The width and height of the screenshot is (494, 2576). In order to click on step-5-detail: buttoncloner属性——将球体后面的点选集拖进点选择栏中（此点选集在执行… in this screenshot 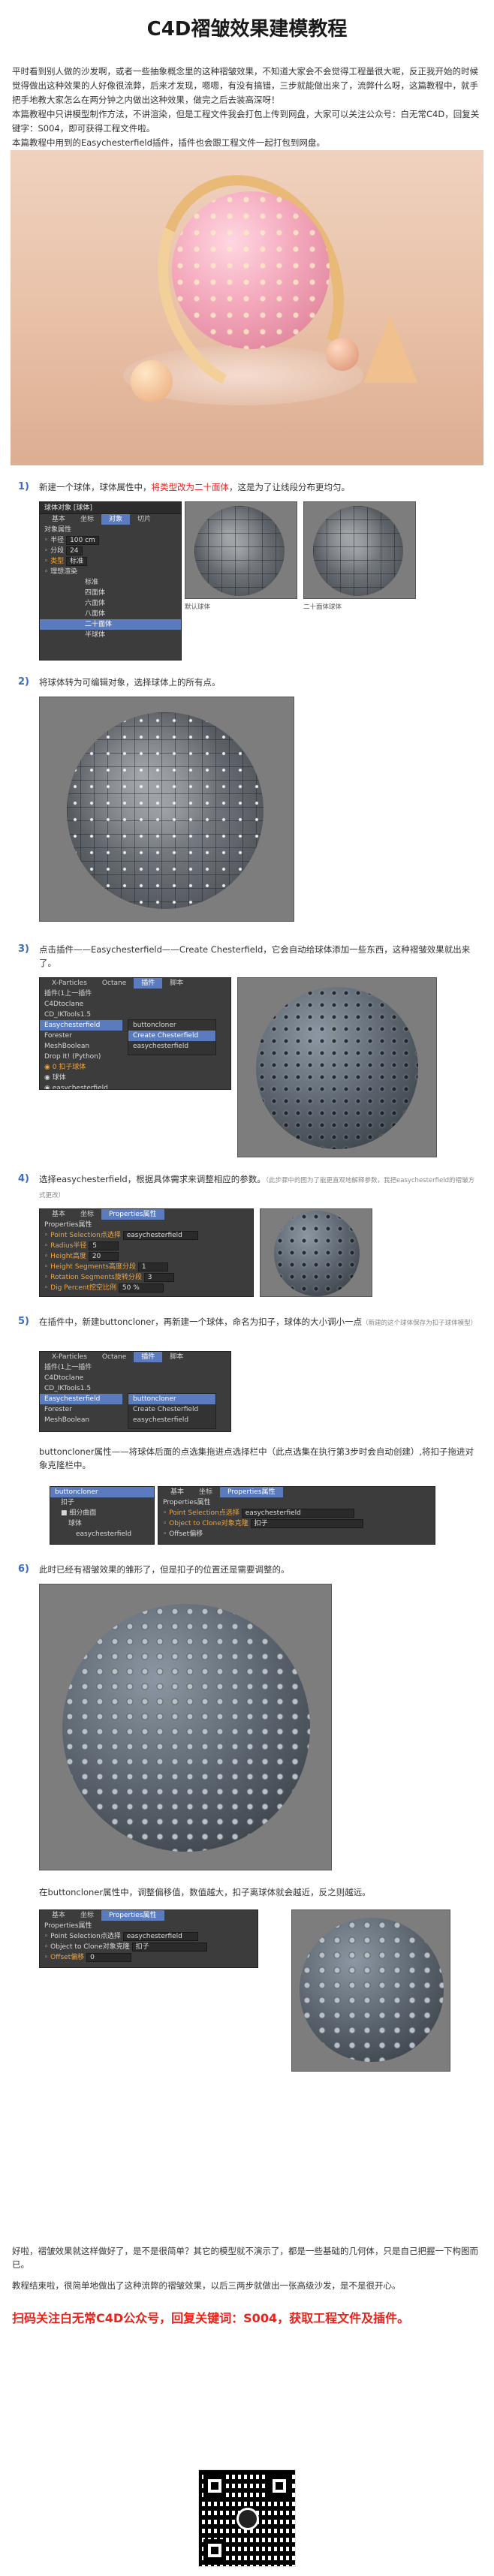, I will do `click(257, 1460)`.